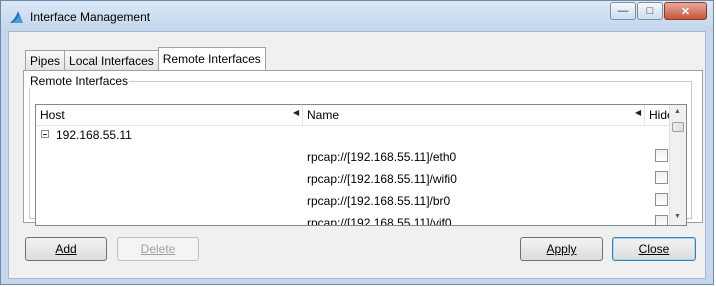  I want to click on interface-row: rpcap://[192.168.55.11]/eth0, so click(356, 158).